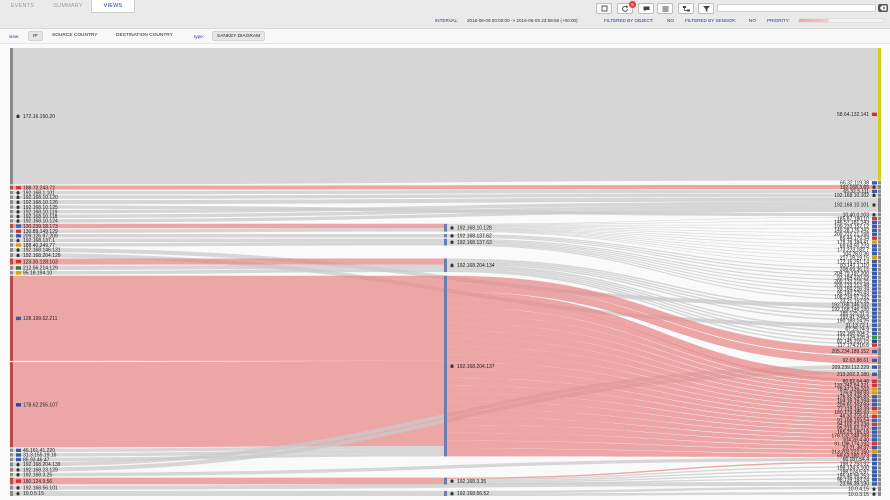 Image resolution: width=890 pixels, height=500 pixels. I want to click on list-button, so click(665, 8).